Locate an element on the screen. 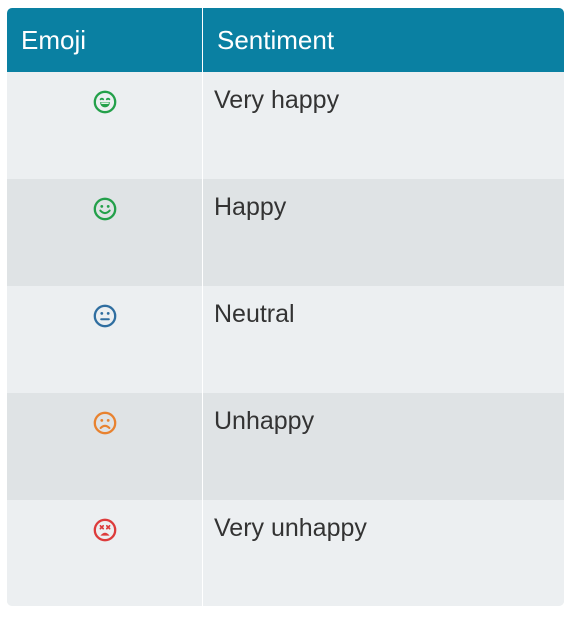 This screenshot has width=571, height=628. header-sentiment: Sentiment is located at coordinates (276, 40).